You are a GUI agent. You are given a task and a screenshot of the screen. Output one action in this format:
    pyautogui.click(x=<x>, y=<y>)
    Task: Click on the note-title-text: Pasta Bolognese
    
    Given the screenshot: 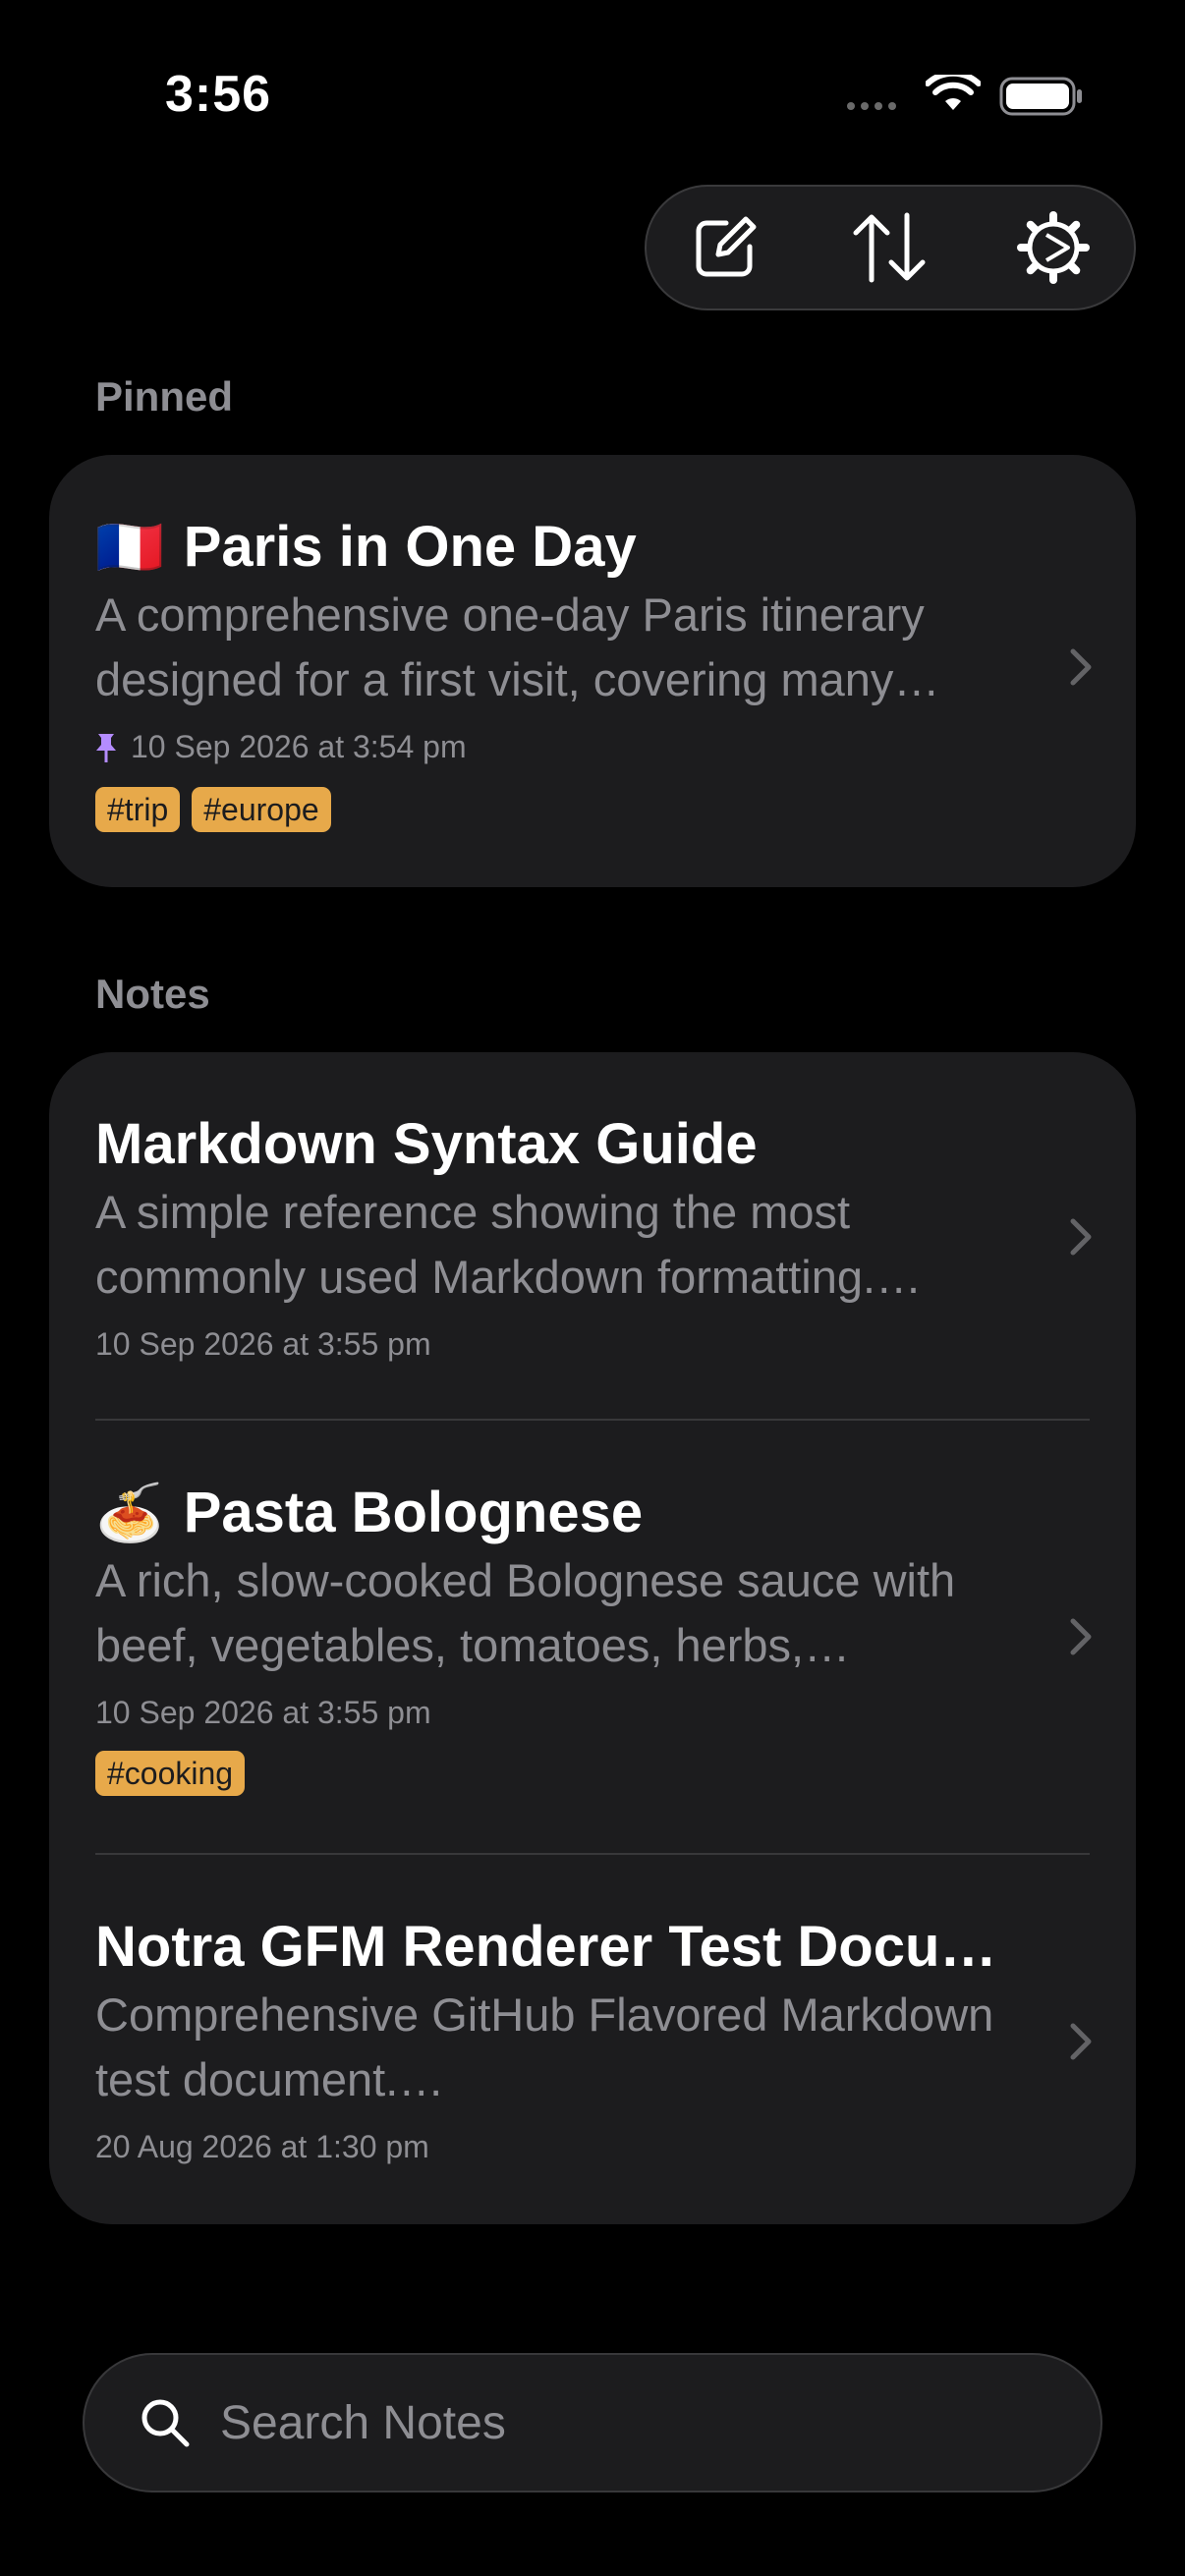 What is the action you would take?
    pyautogui.click(x=414, y=1512)
    